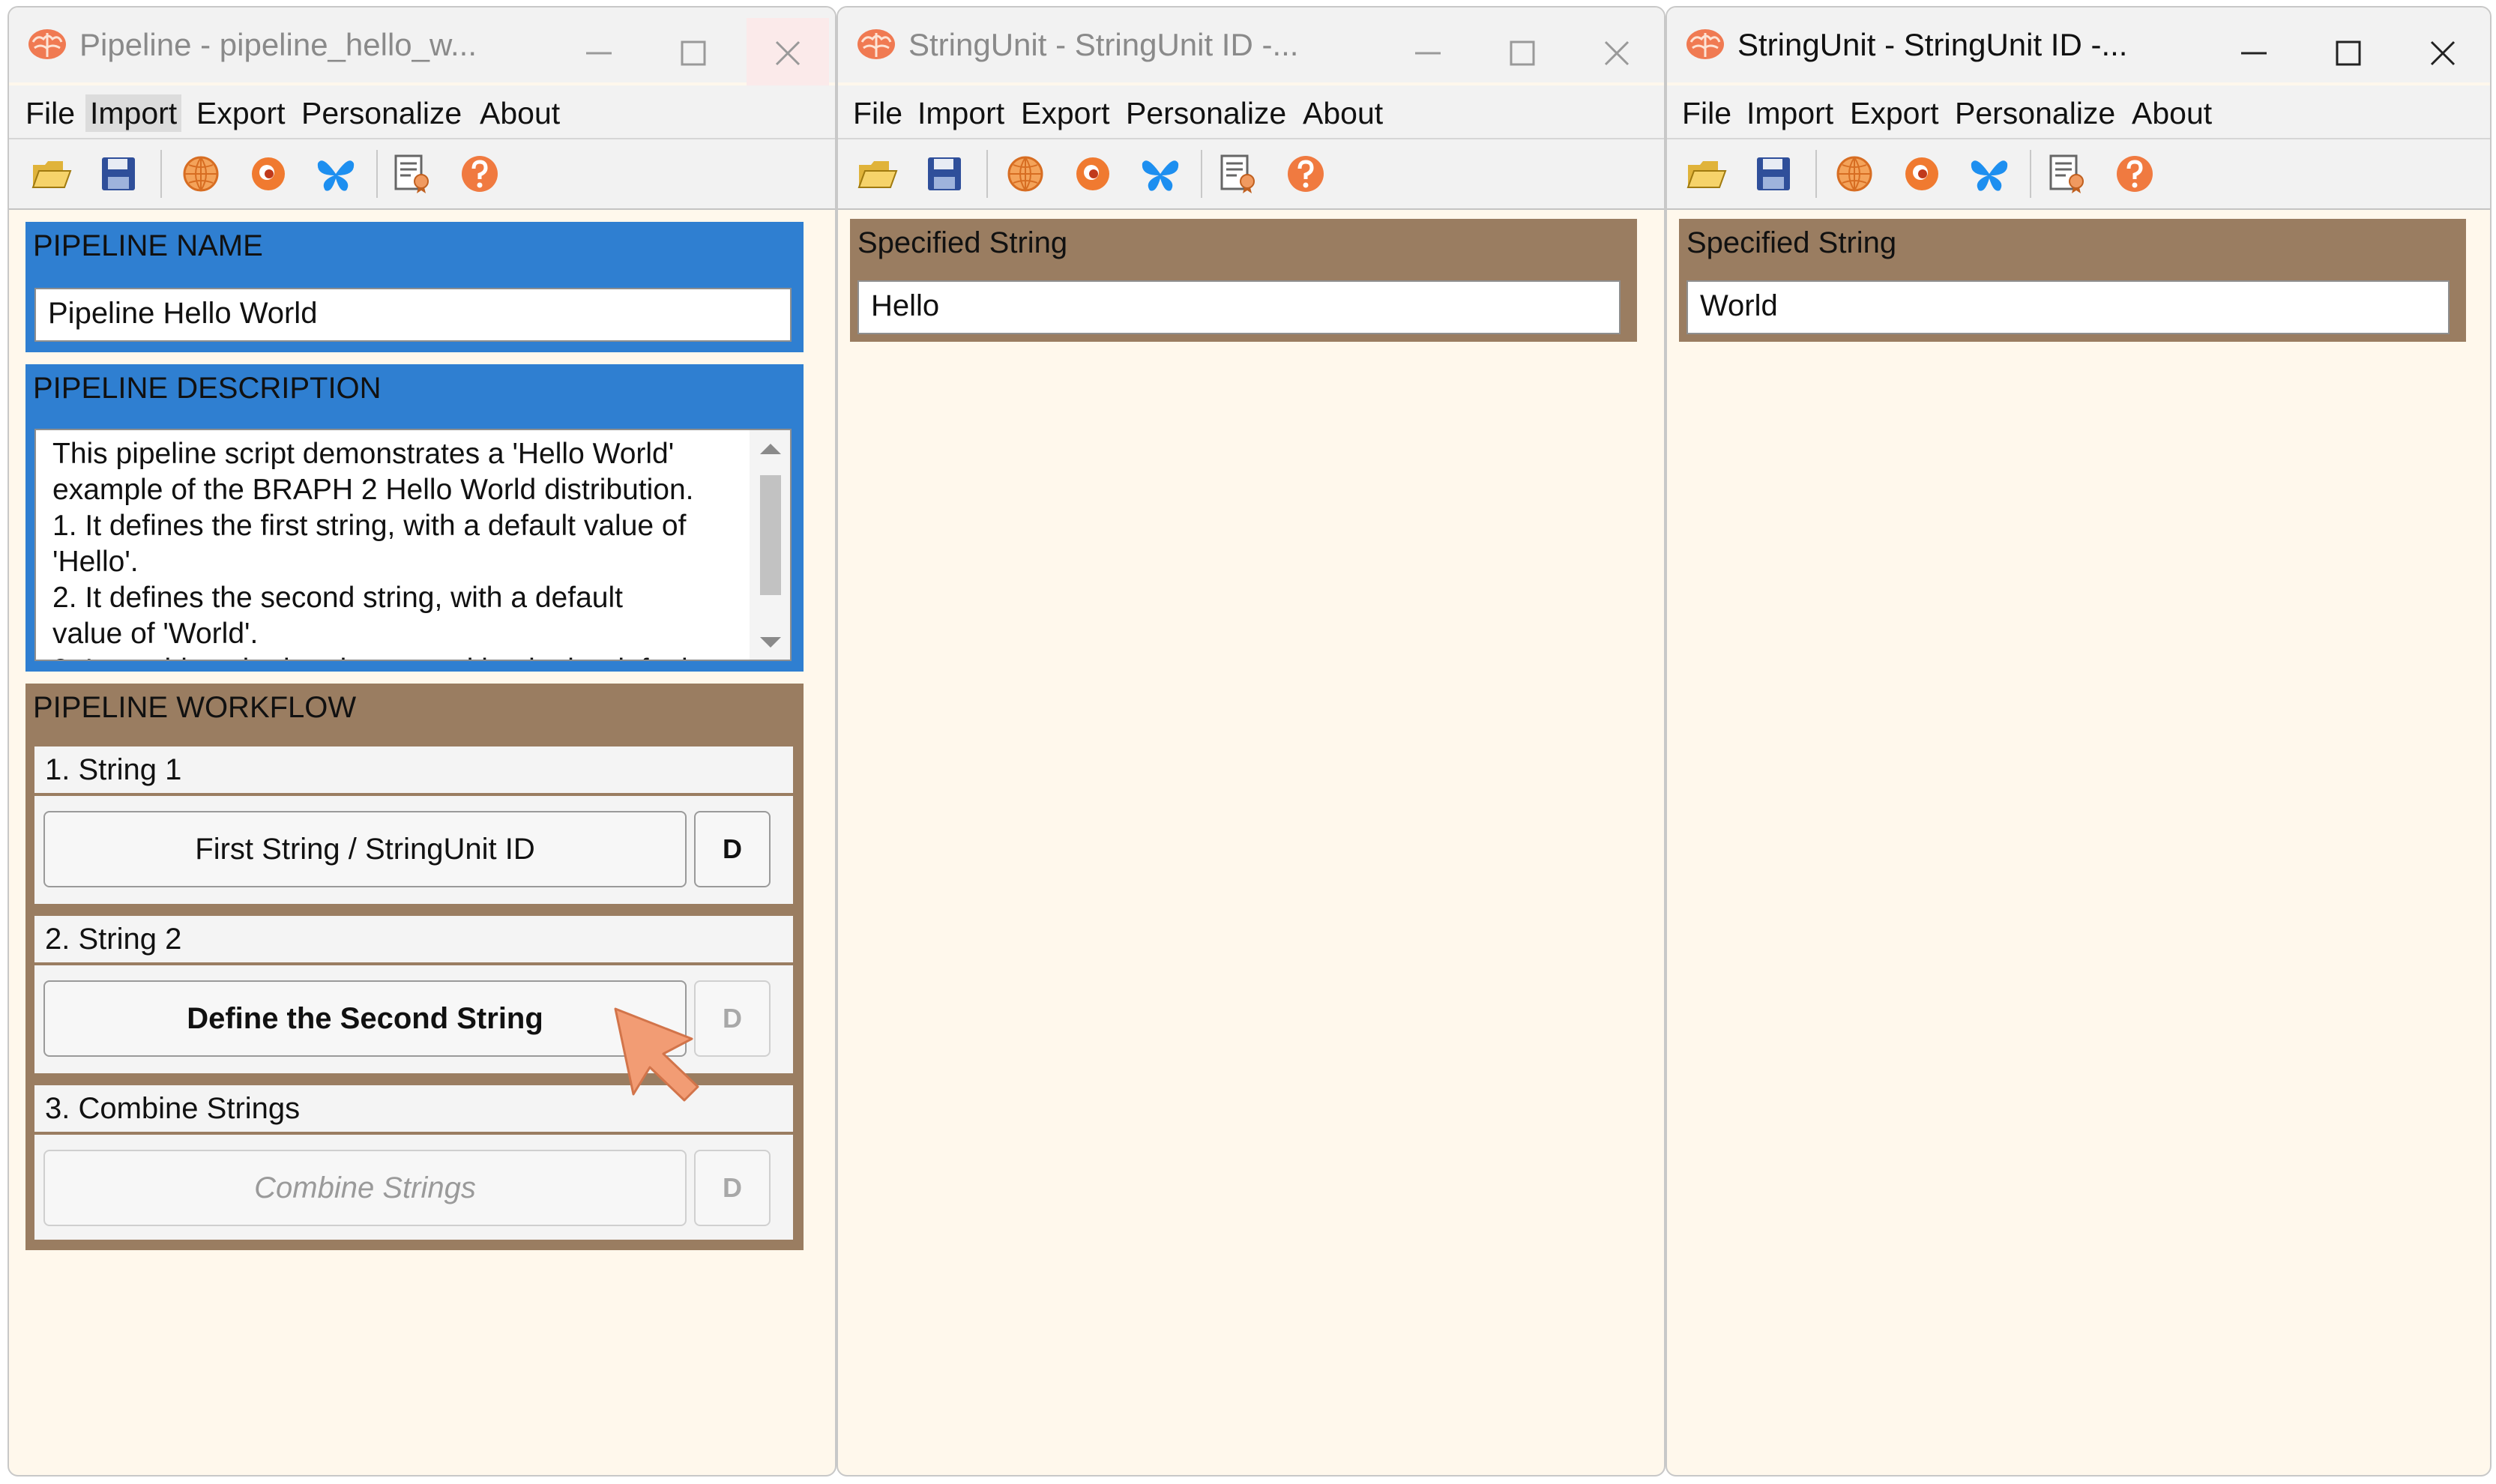 The height and width of the screenshot is (1484, 2496). What do you see at coordinates (770, 642) in the screenshot?
I see `scroll-down-icon` at bounding box center [770, 642].